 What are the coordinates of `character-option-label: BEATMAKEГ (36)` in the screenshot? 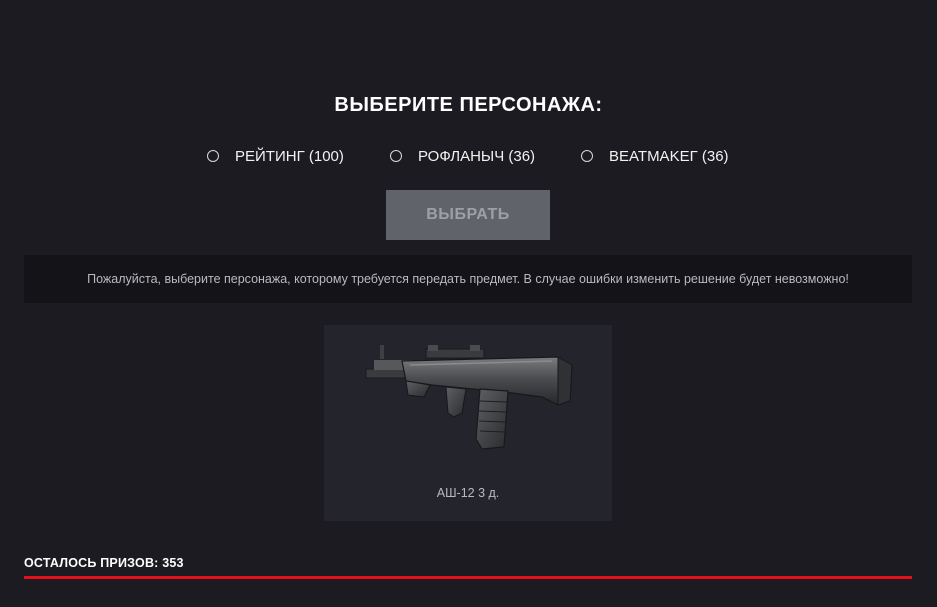 It's located at (669, 156).